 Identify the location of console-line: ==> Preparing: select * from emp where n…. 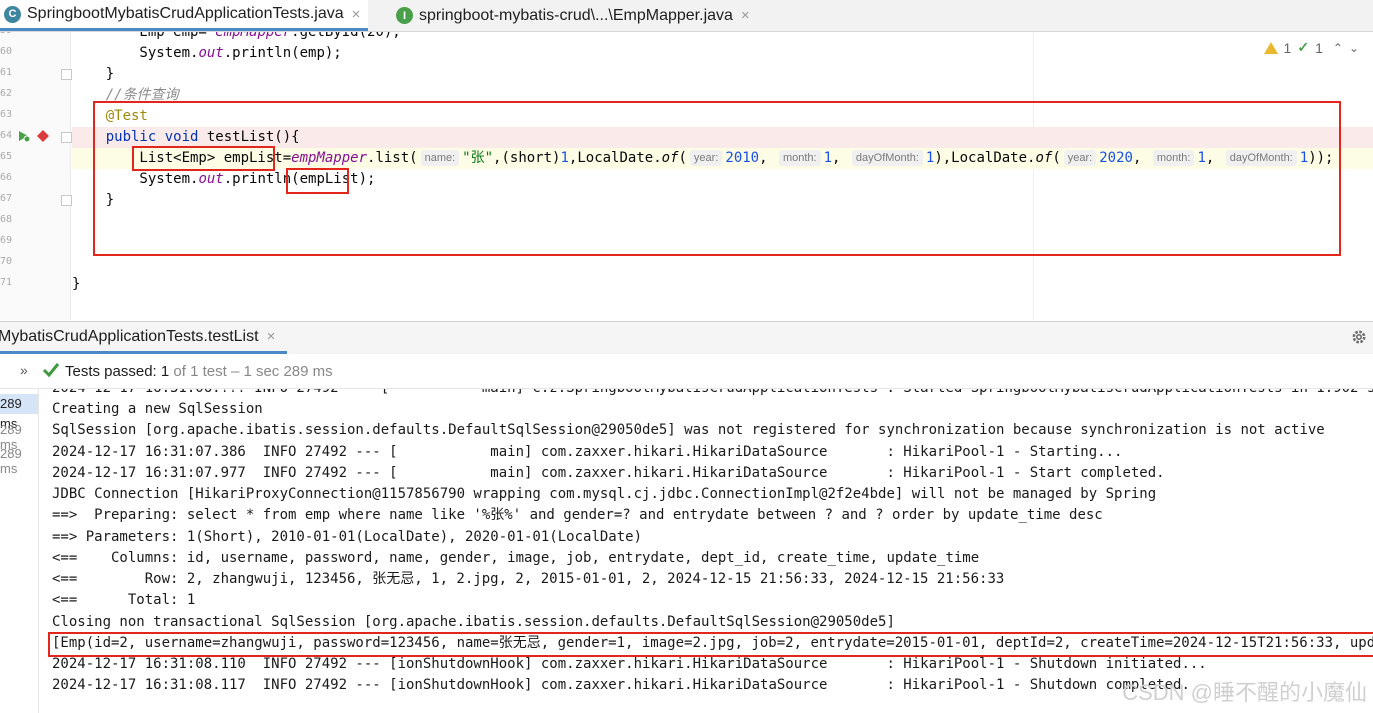
(577, 515).